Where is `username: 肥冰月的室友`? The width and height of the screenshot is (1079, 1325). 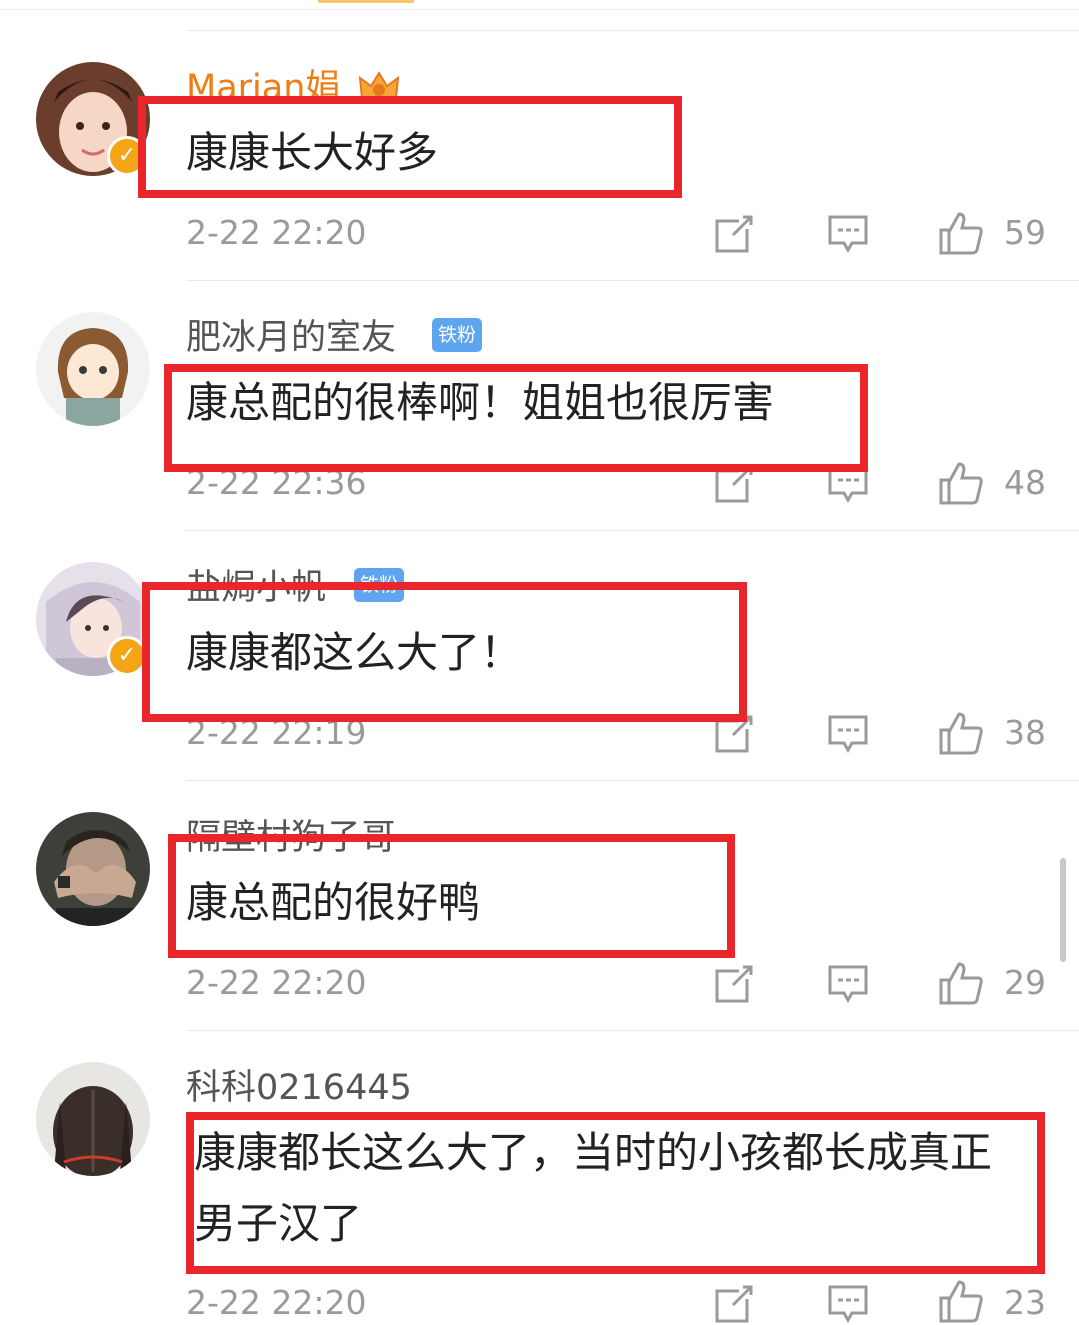
username: 肥冰月的室友 is located at coordinates (291, 338).